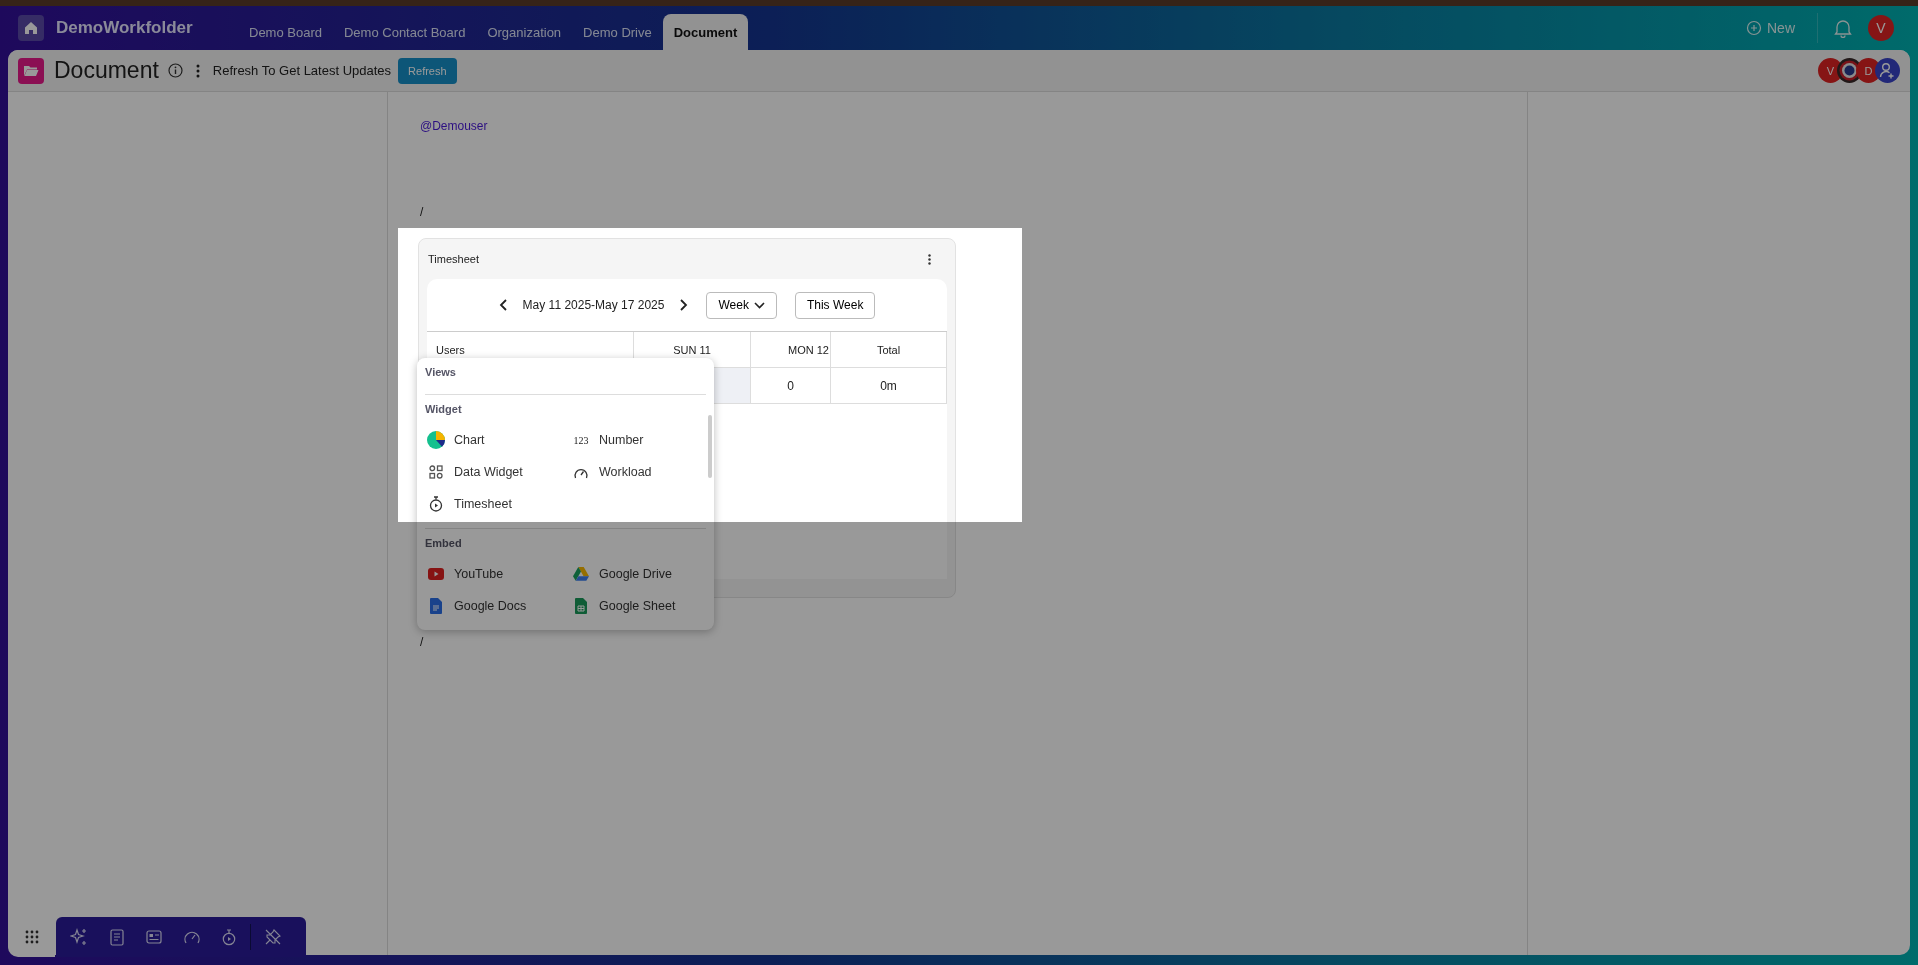  Describe the element at coordinates (499, 440) in the screenshot. I see `menu-item: Chart` at that location.